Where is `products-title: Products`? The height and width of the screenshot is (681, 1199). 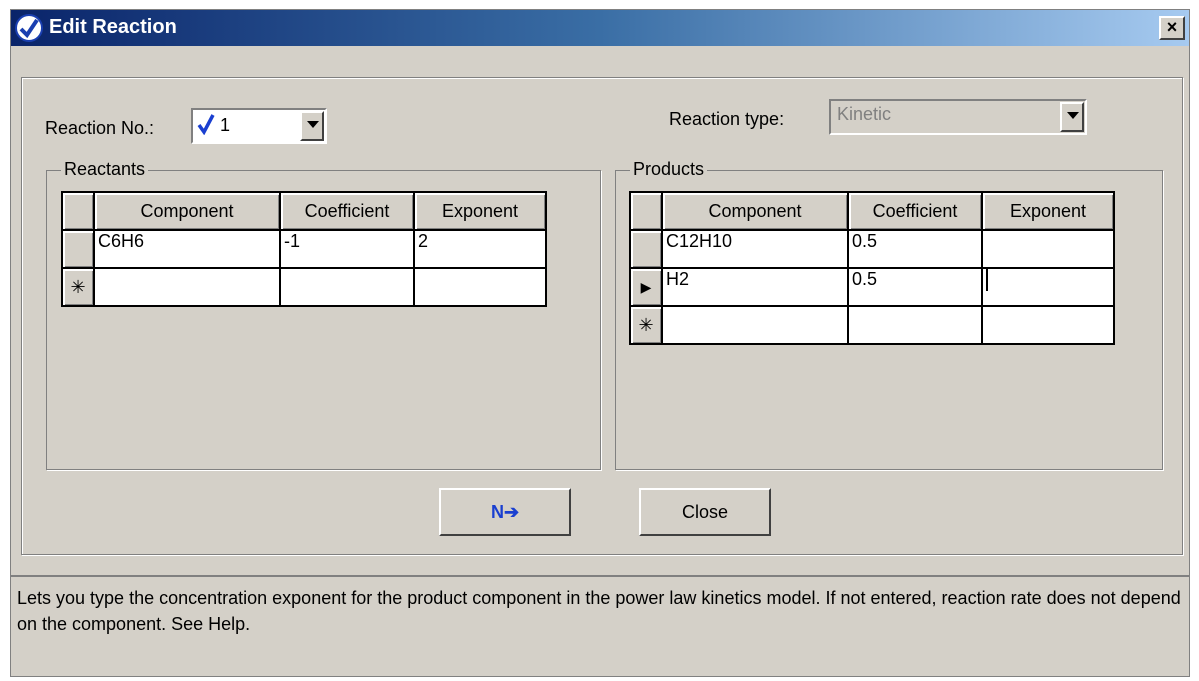 products-title: Products is located at coordinates (669, 169).